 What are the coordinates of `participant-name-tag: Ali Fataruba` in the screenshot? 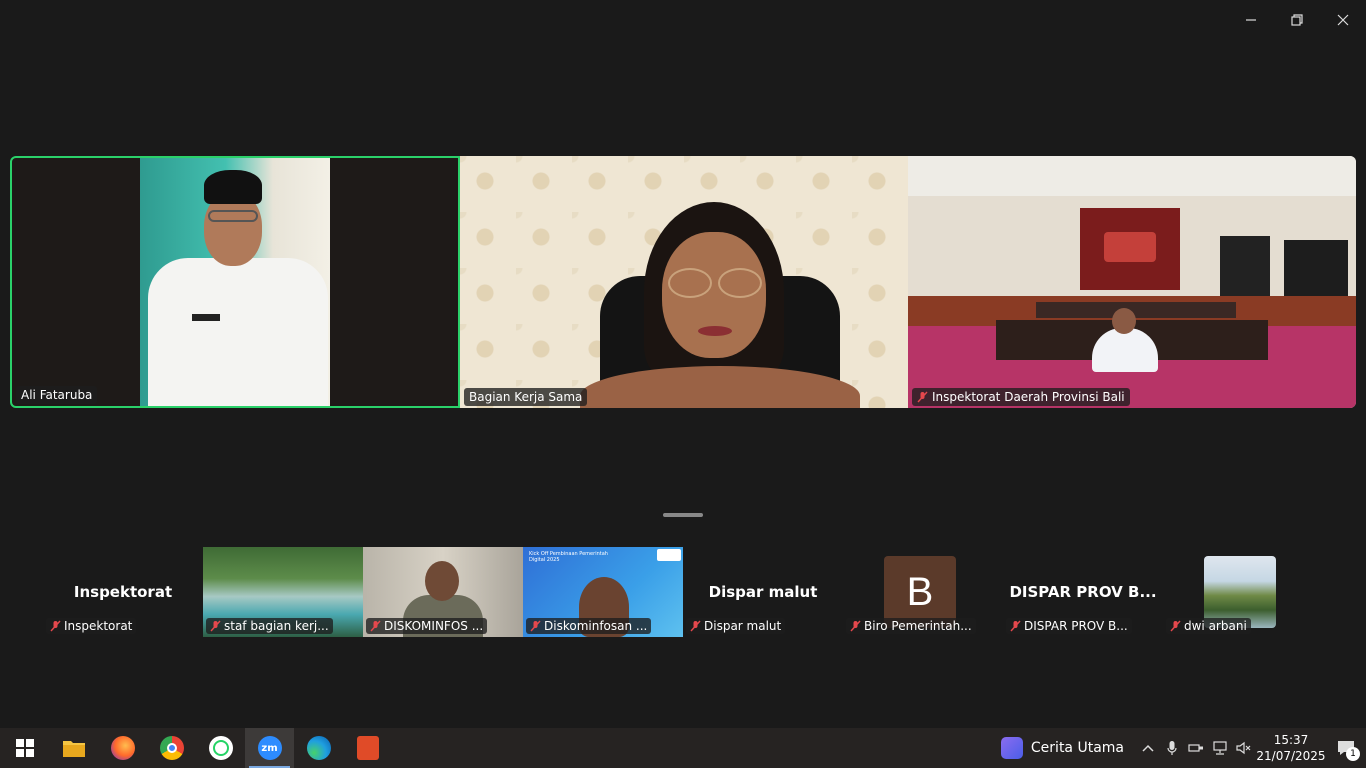 It's located at (57, 395).